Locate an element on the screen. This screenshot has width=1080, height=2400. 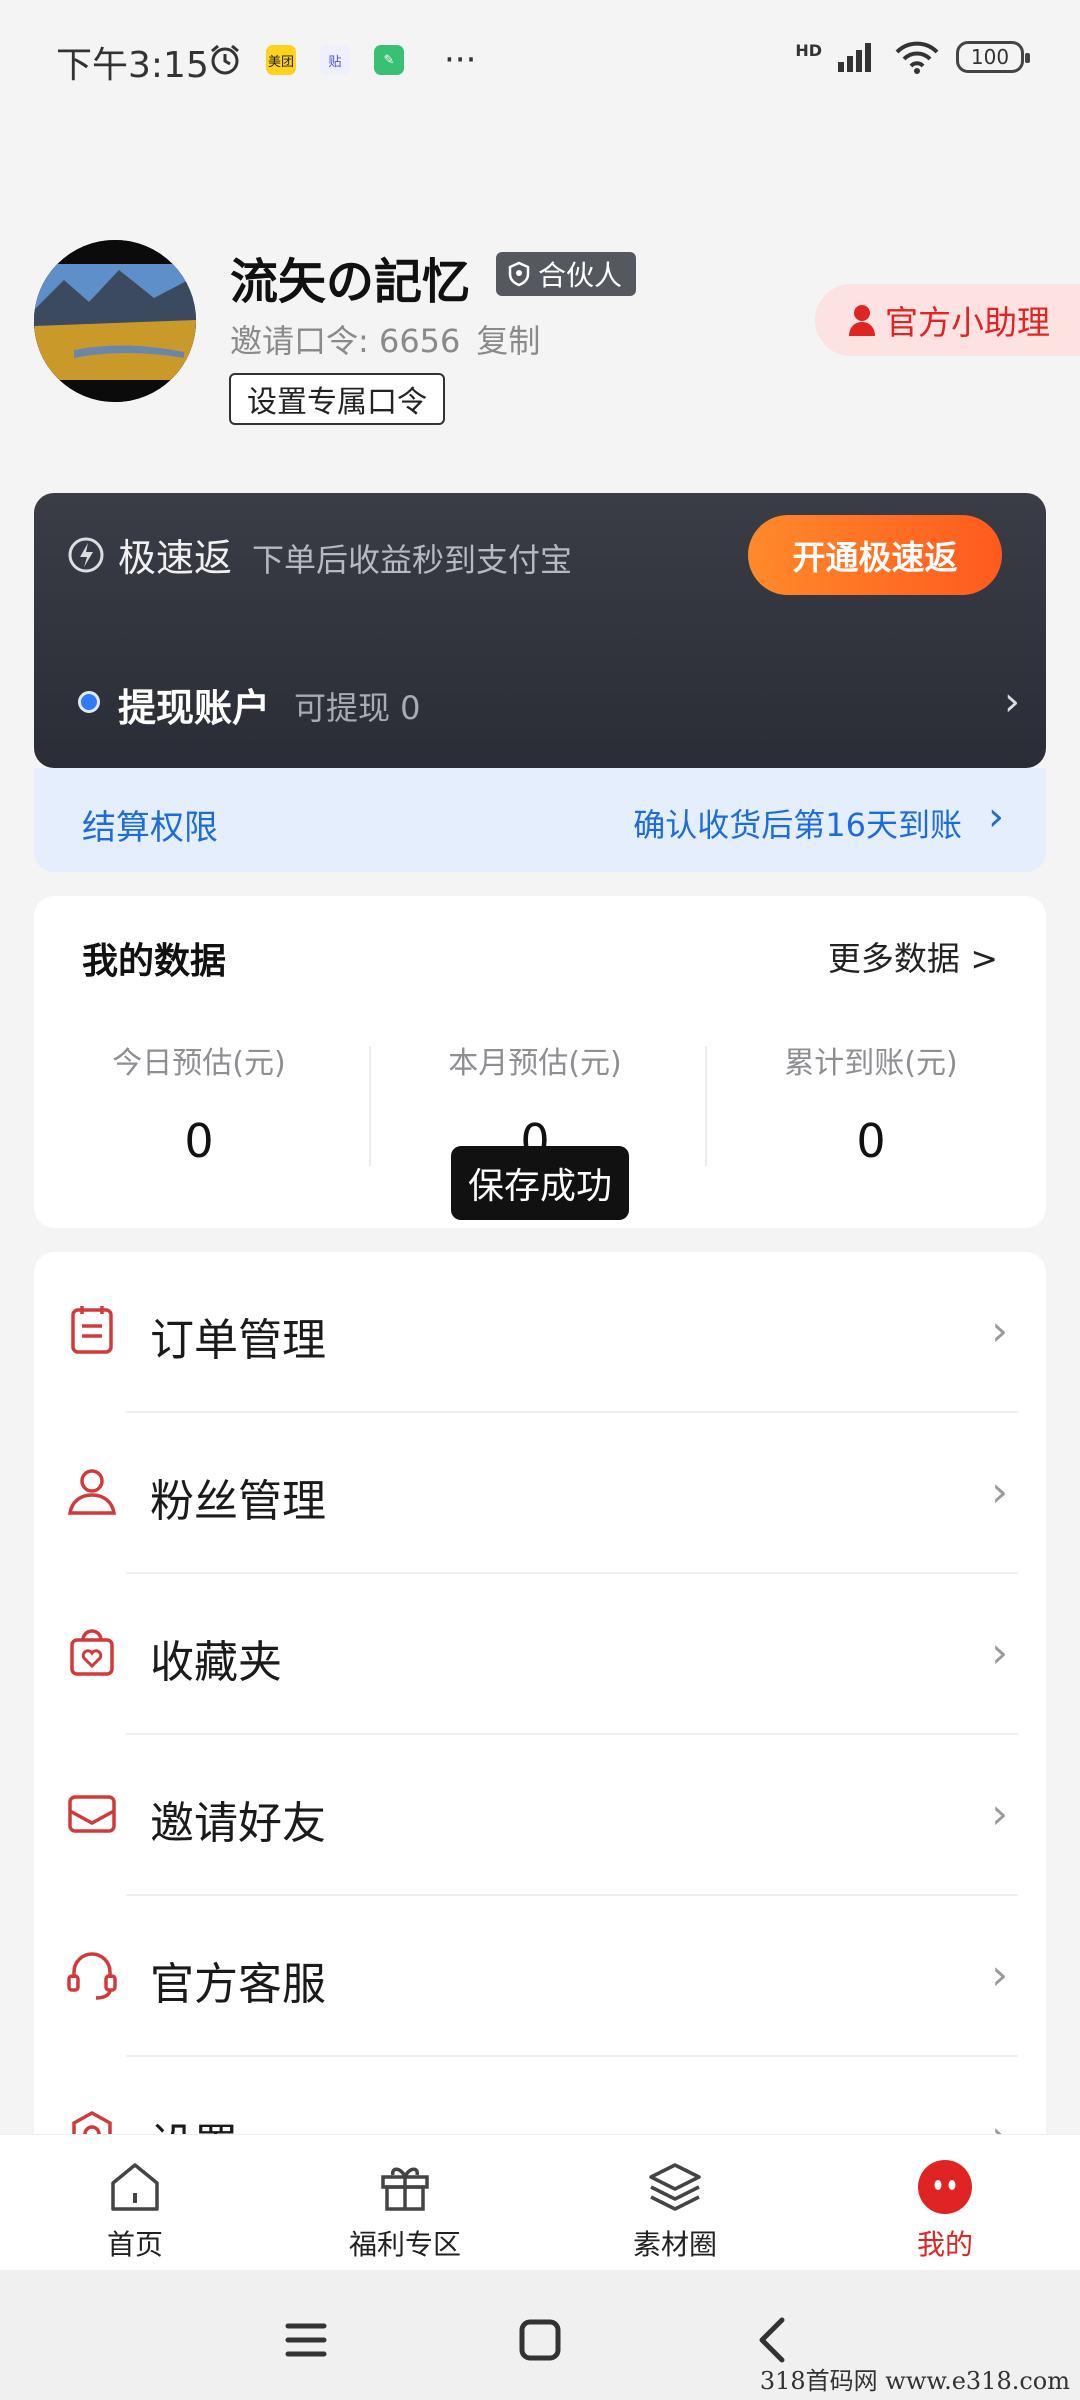
alarm-icon is located at coordinates (225, 59).